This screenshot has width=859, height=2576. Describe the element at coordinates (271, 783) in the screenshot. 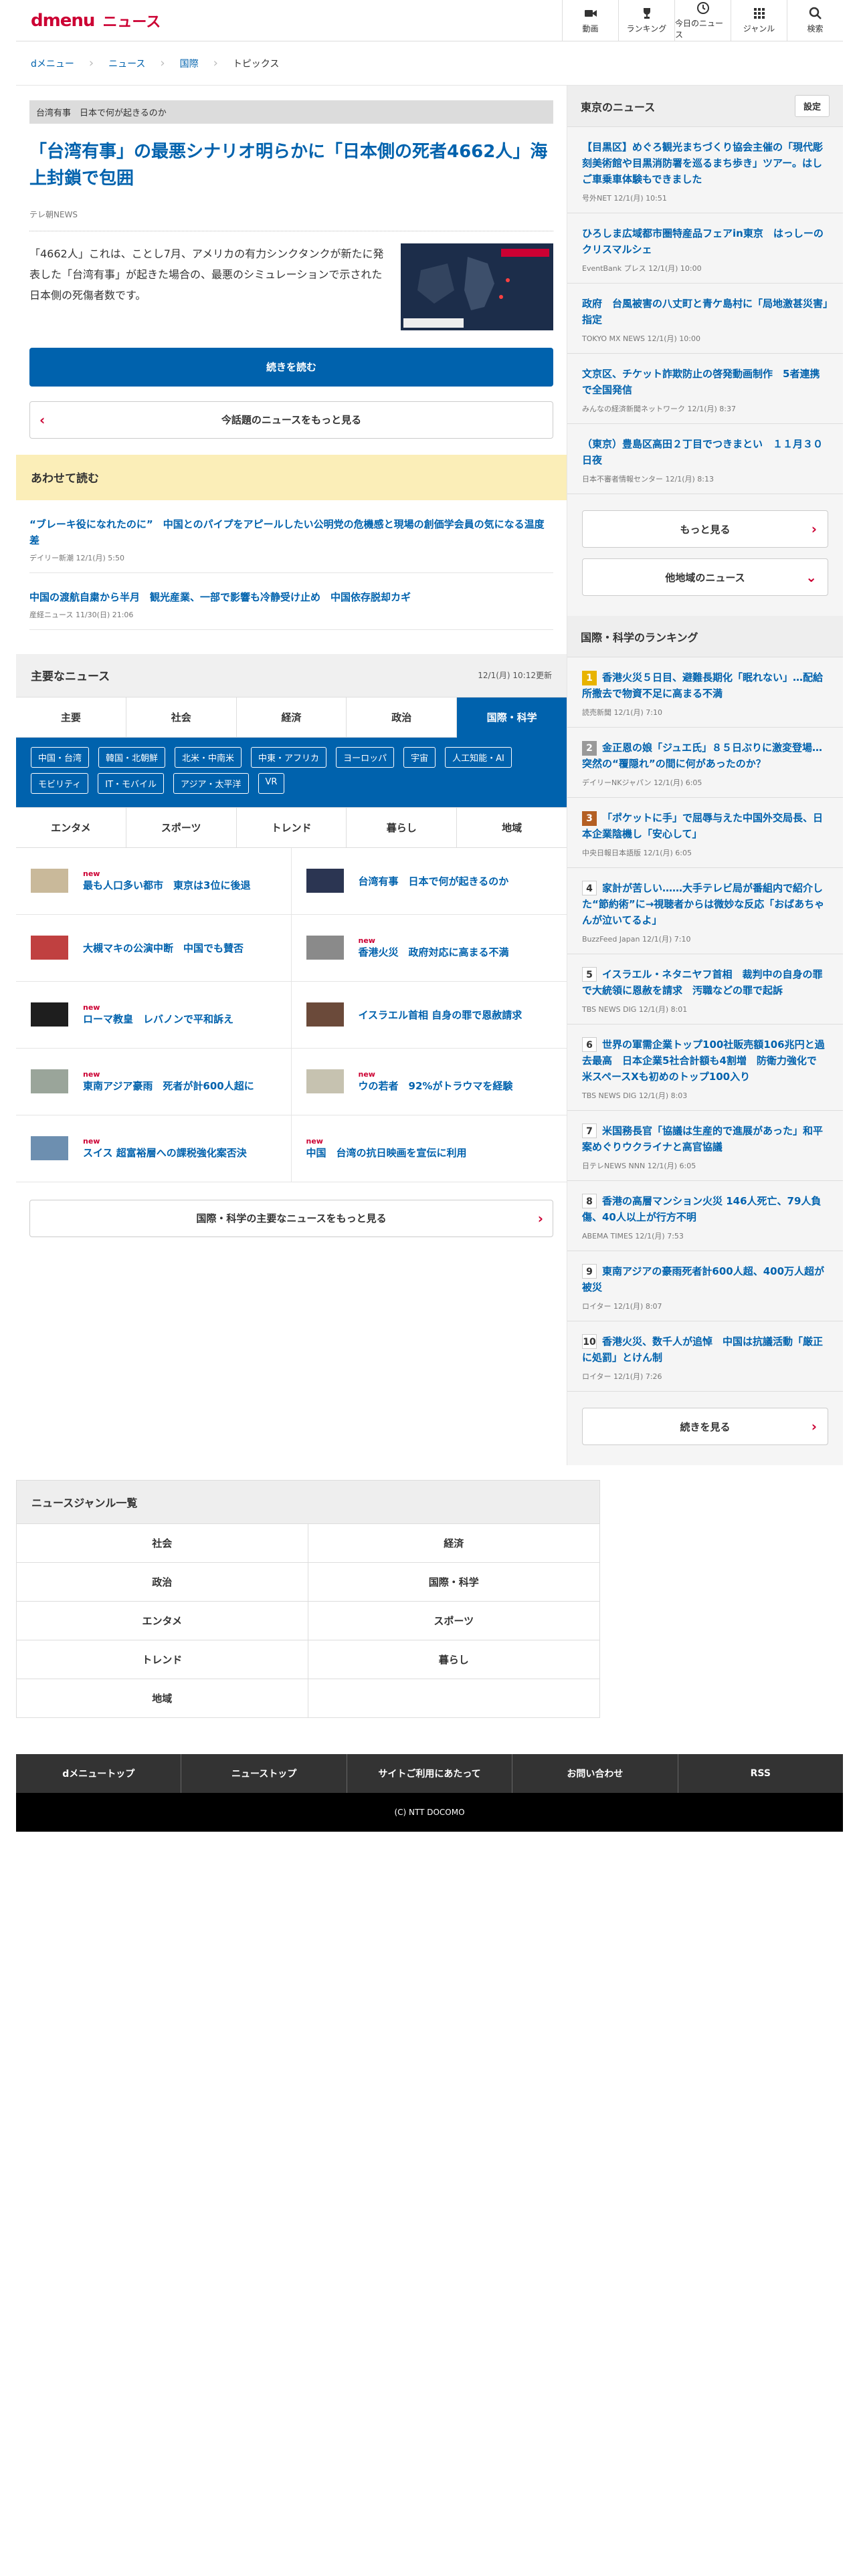

I see `chip-vr: VR` at that location.